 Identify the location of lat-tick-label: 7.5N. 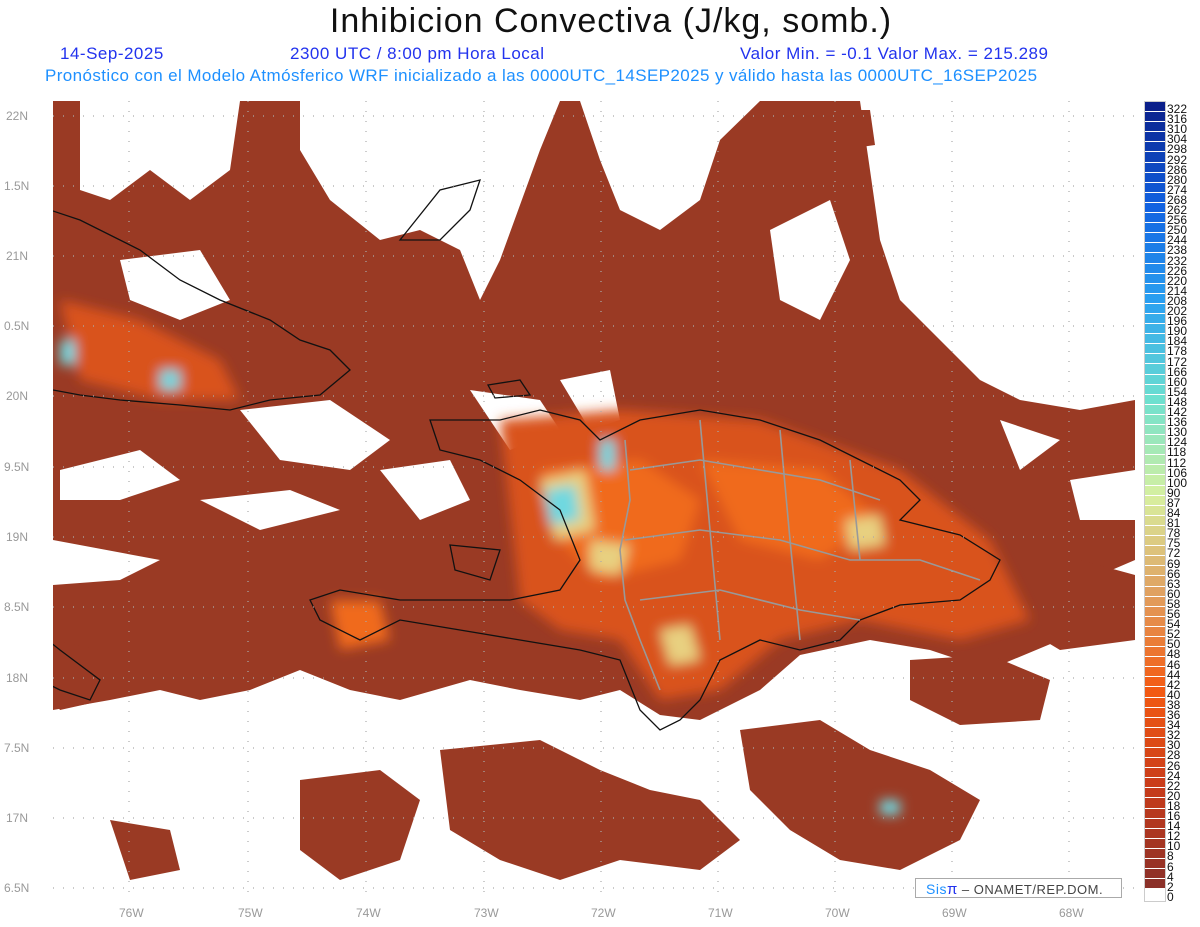
(17, 748).